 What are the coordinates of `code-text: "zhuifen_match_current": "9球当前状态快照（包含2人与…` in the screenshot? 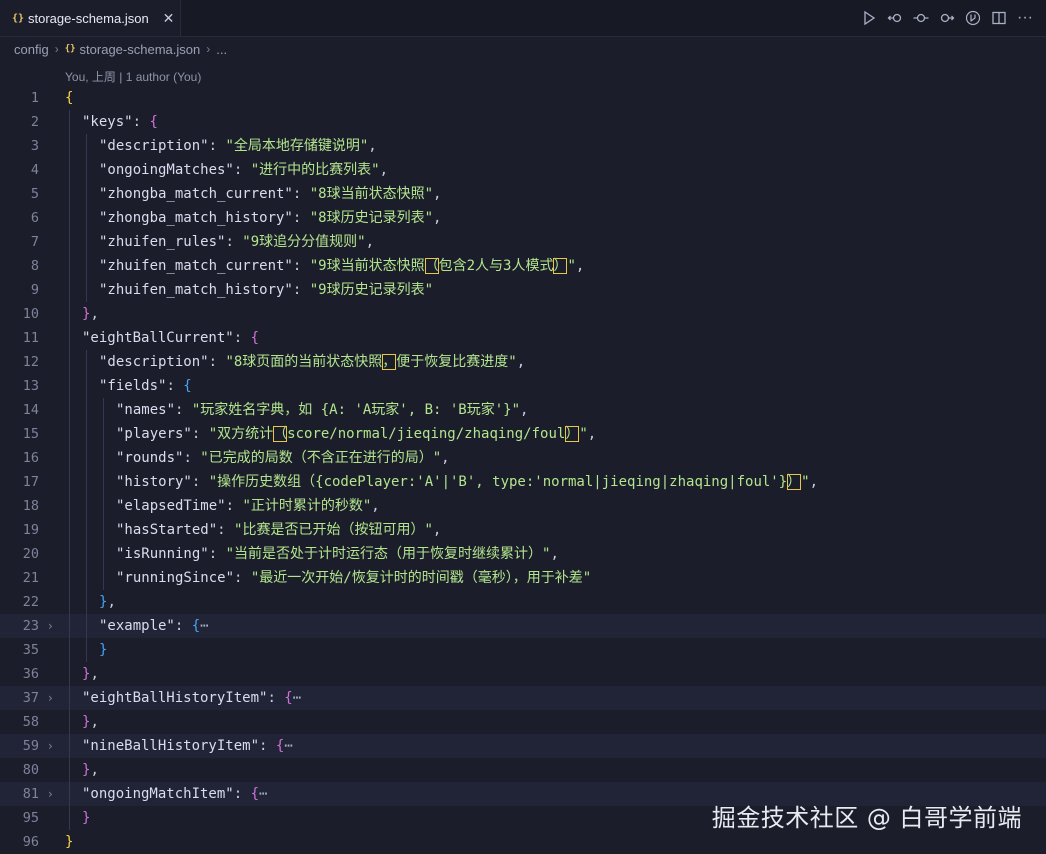 It's located at (341, 266).